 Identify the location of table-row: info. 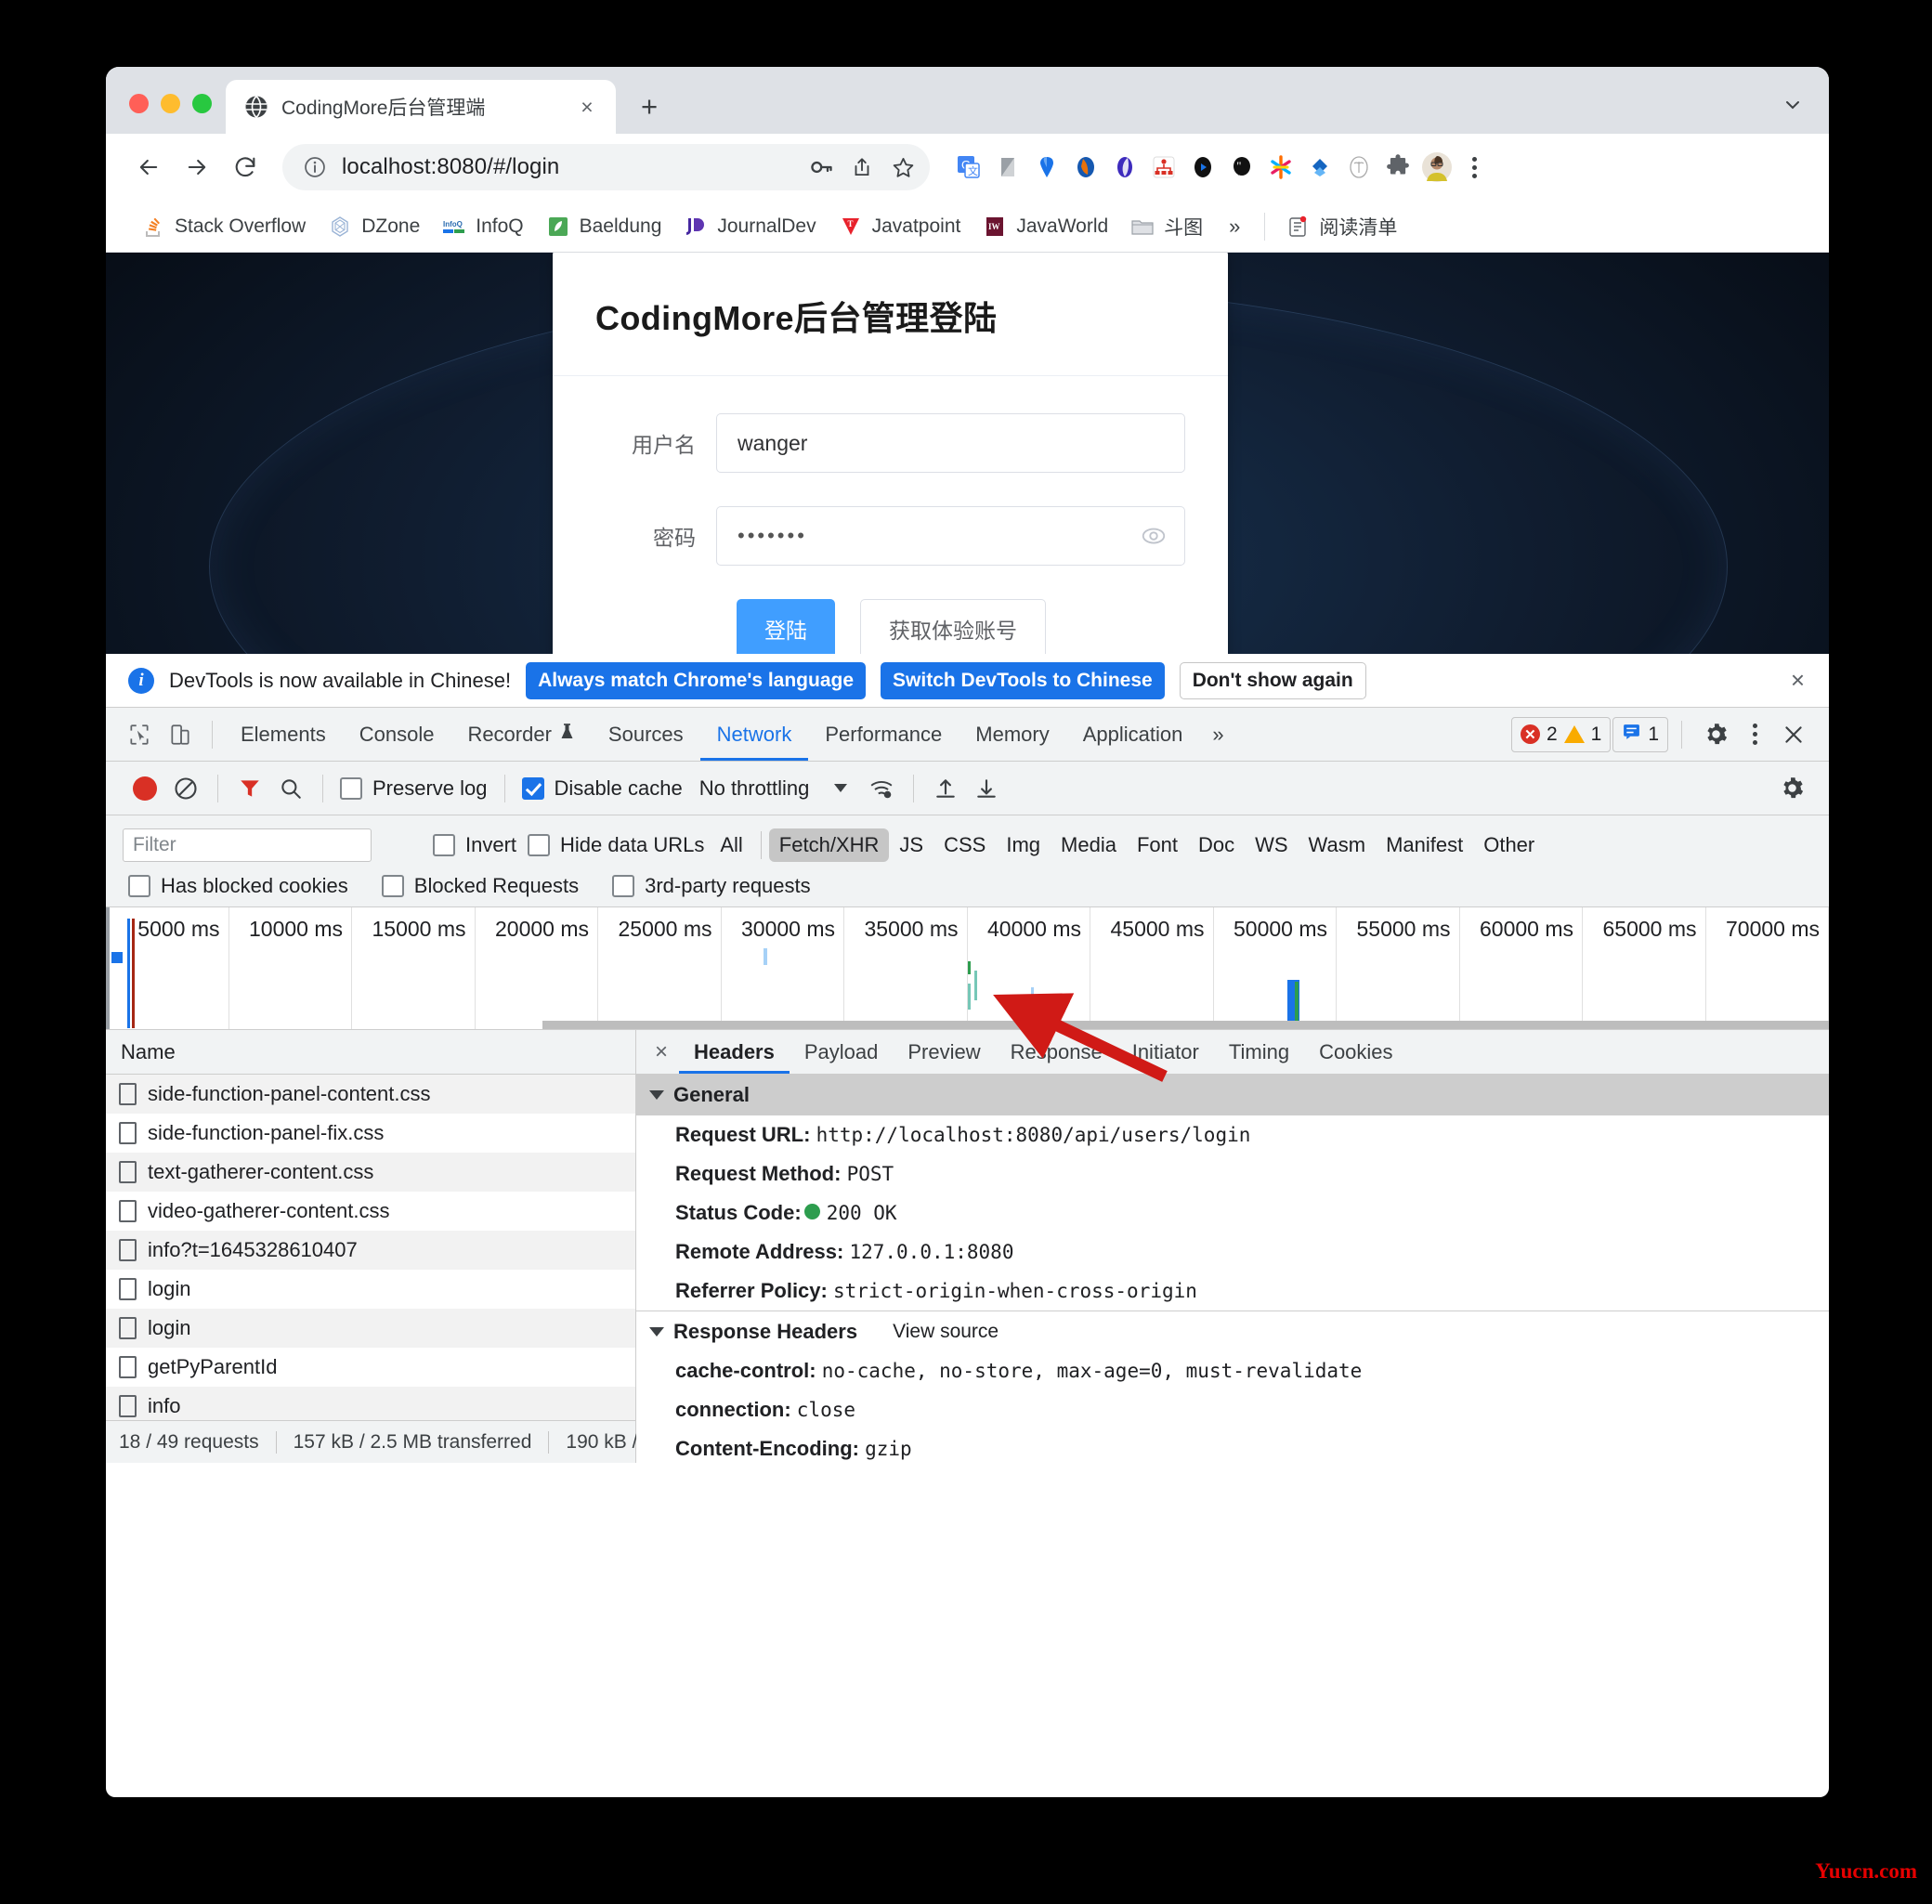
(370, 1403).